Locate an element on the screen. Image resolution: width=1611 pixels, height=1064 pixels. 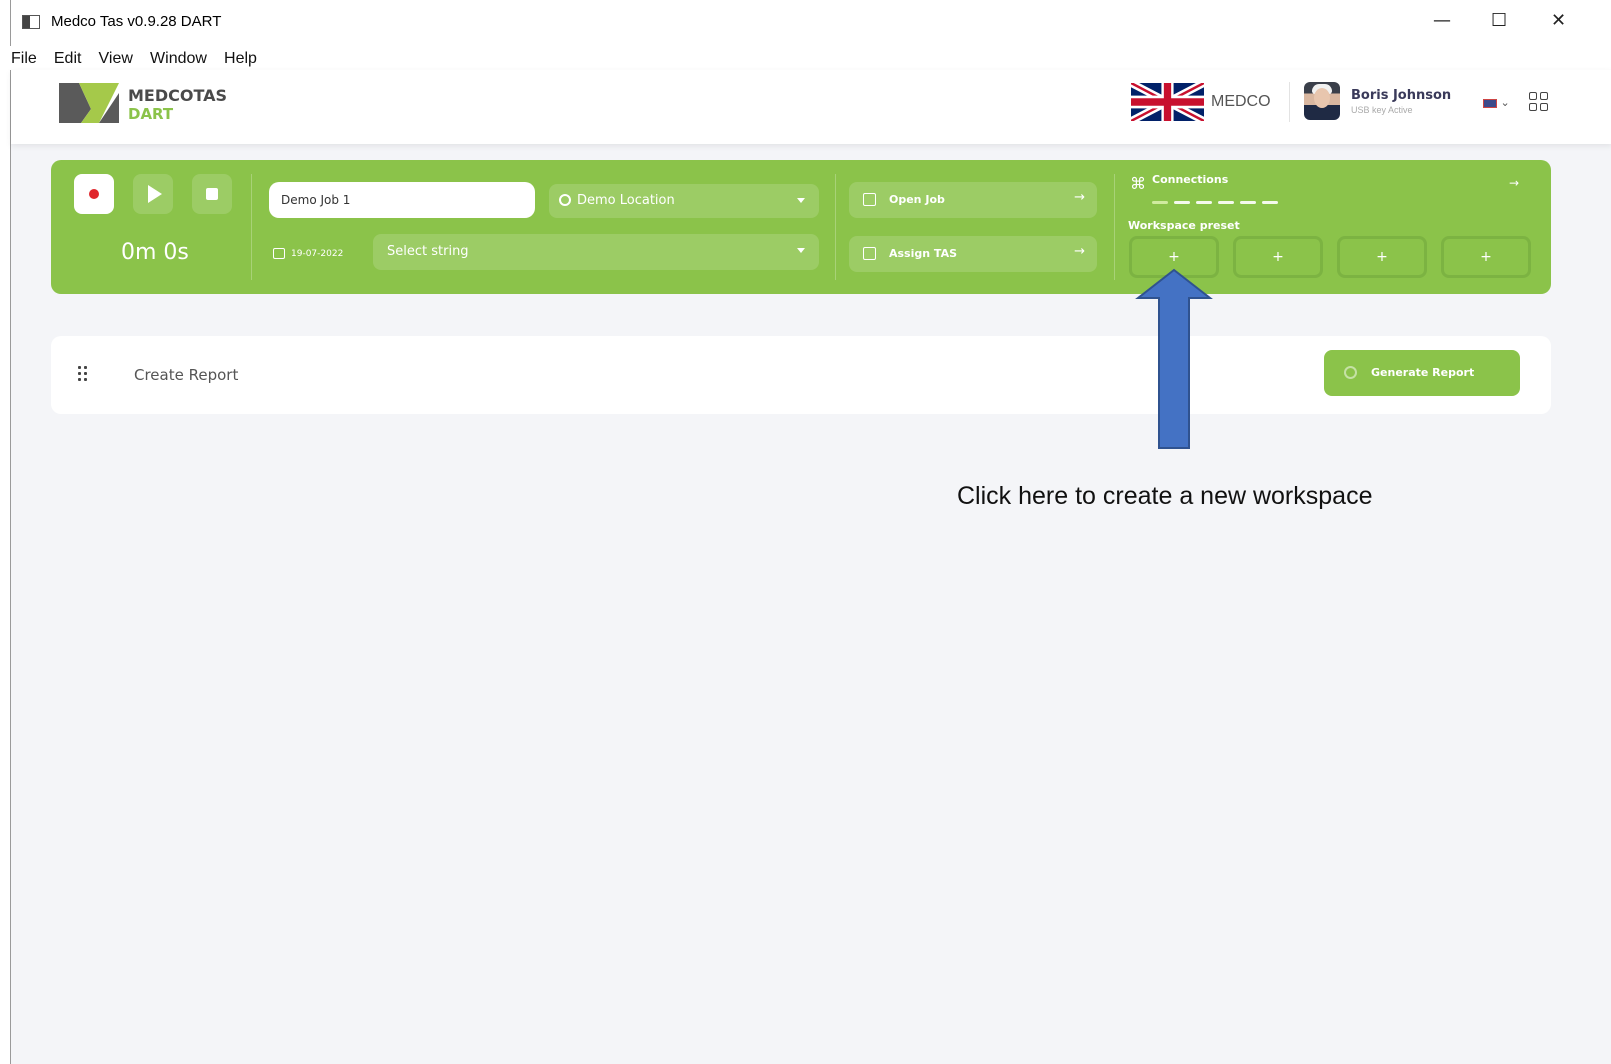
job-date: 19-07-2022 is located at coordinates (308, 253).